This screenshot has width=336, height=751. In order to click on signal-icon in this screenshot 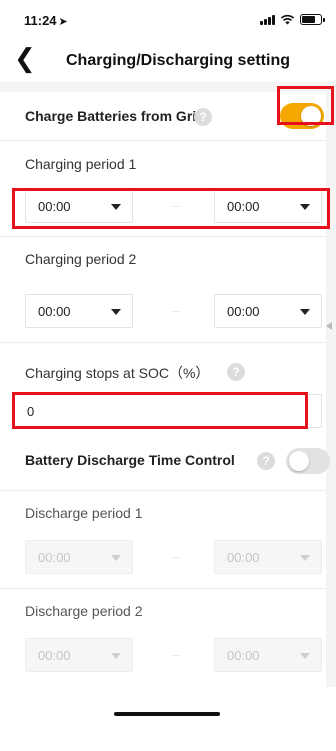, I will do `click(267, 19)`.